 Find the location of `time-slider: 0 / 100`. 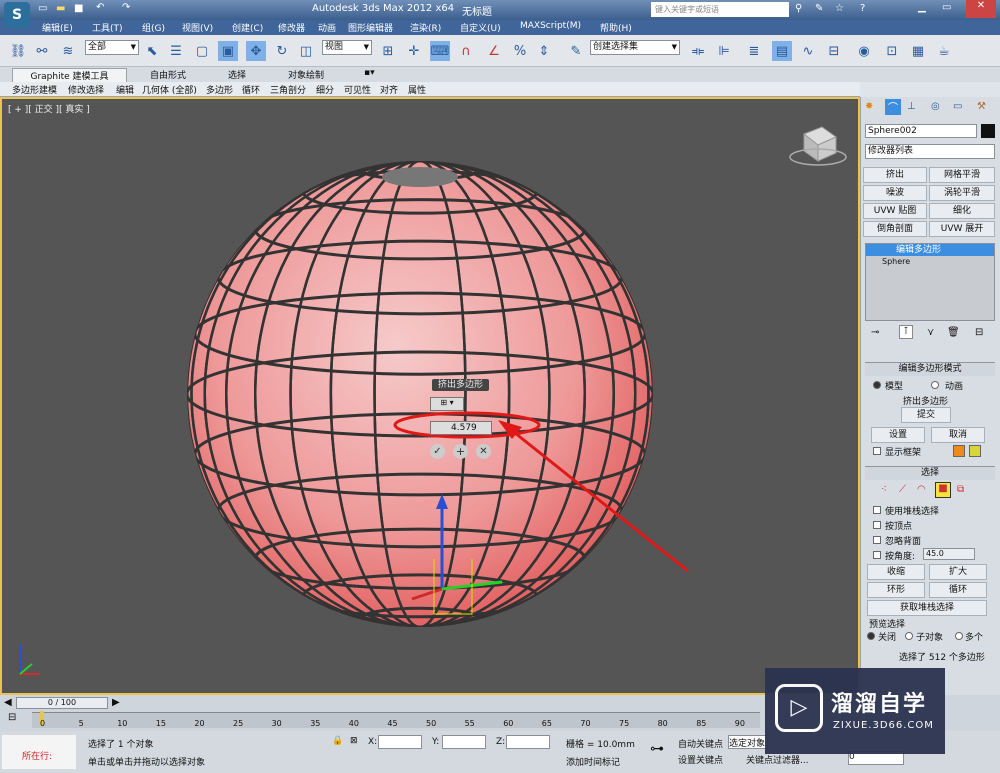

time-slider: 0 / 100 is located at coordinates (62, 703).